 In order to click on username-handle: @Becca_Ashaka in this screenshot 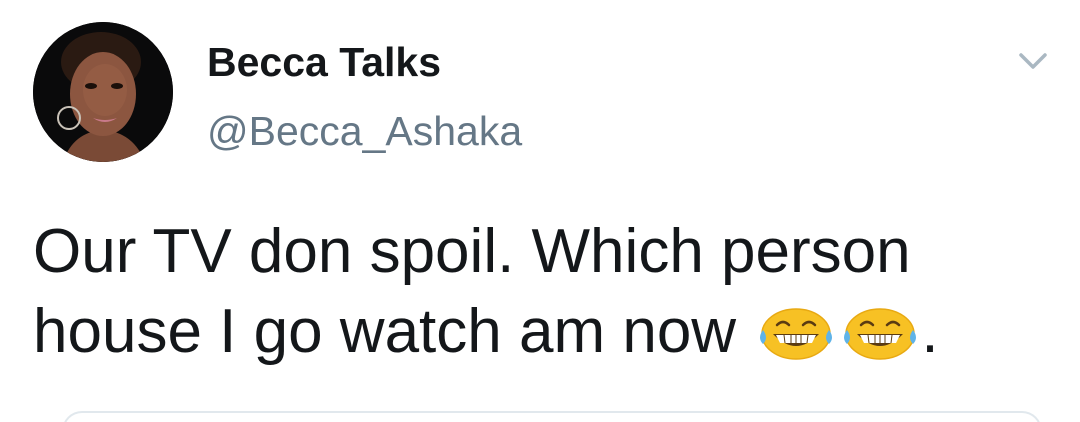, I will do `click(364, 131)`.